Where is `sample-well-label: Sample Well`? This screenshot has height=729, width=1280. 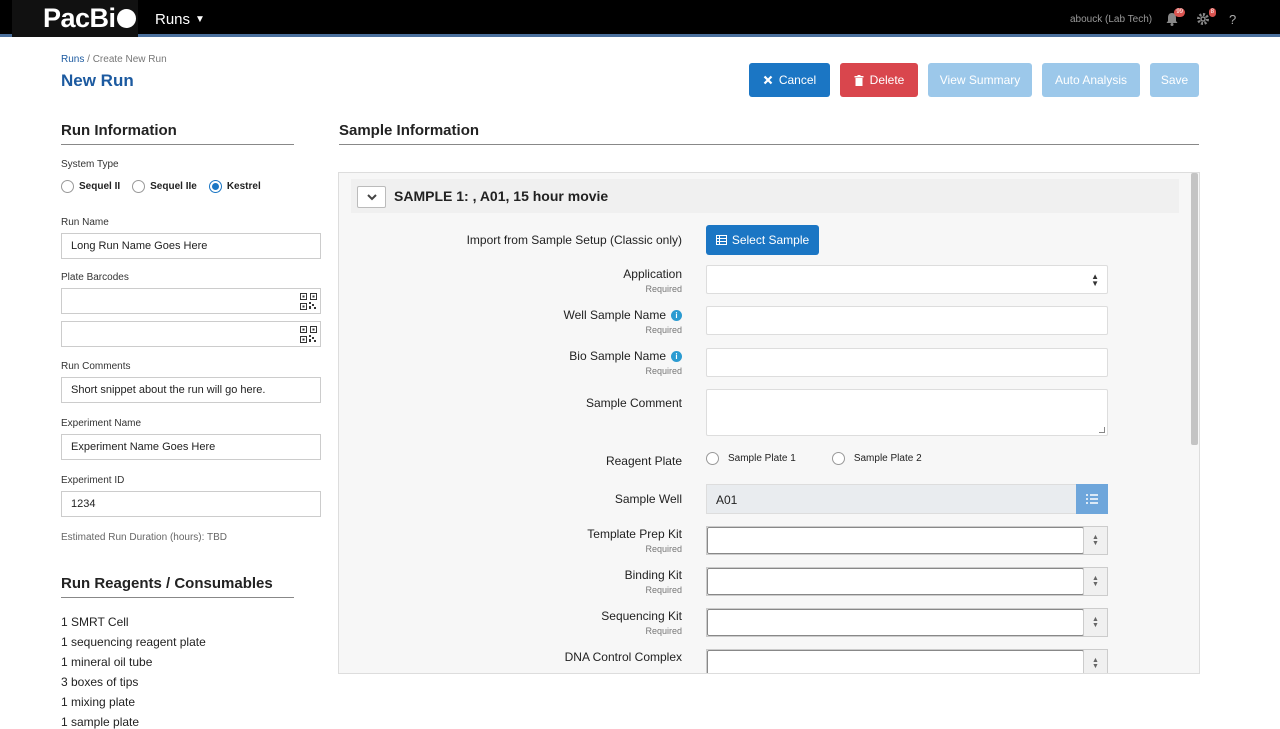 sample-well-label: Sample Well is located at coordinates (648, 499).